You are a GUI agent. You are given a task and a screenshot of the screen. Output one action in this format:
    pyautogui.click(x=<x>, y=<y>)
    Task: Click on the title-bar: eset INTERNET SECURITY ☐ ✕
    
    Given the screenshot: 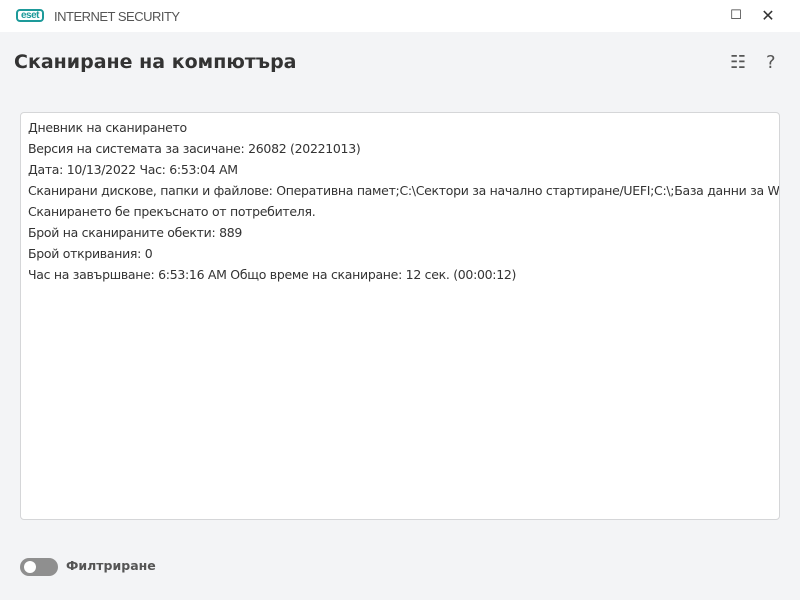 What is the action you would take?
    pyautogui.click(x=400, y=16)
    